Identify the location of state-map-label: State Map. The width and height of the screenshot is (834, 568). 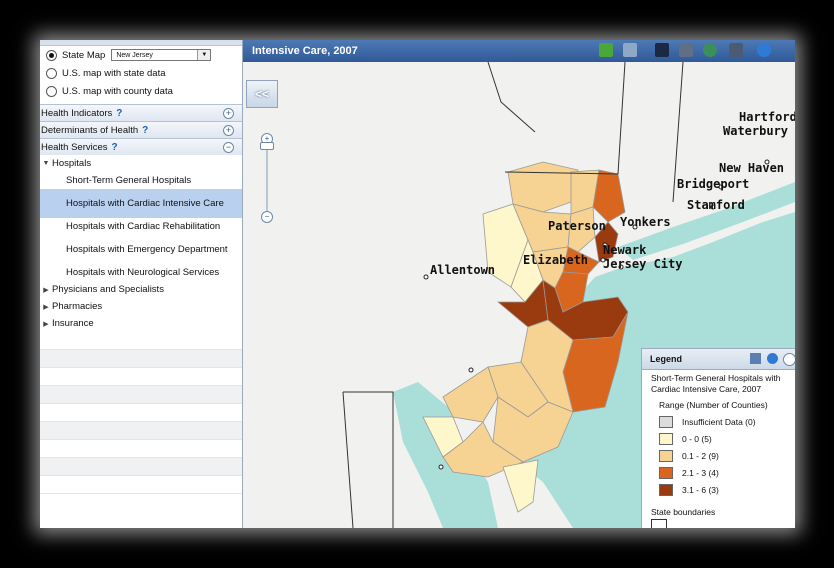
(84, 55).